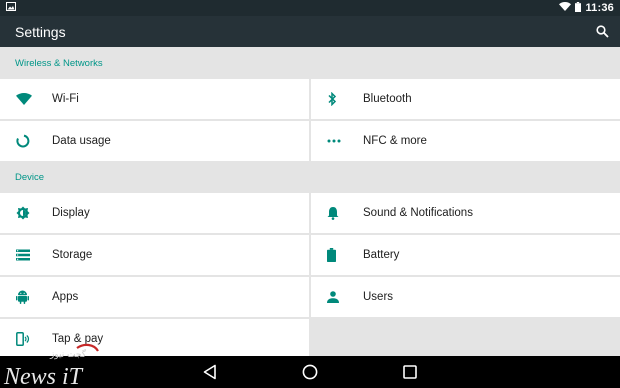 The width and height of the screenshot is (620, 388). I want to click on back-button, so click(210, 372).